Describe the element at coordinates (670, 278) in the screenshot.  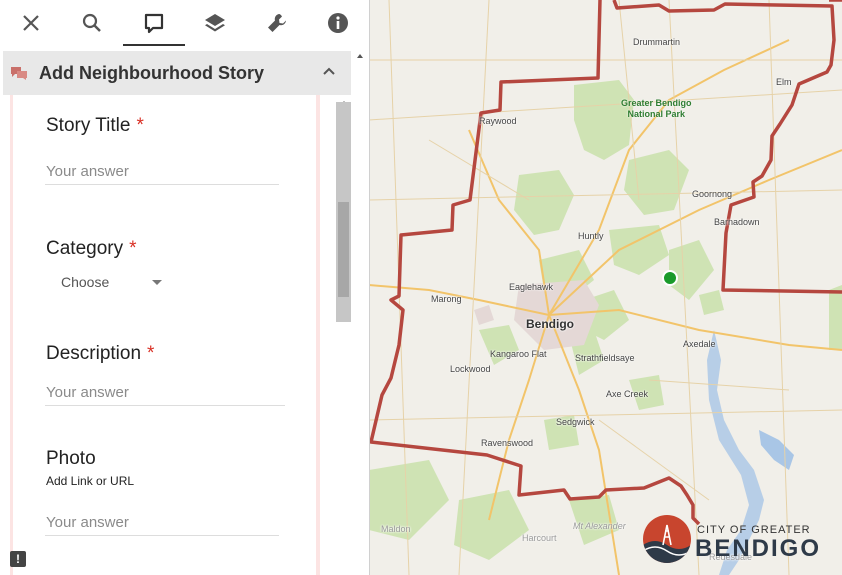
I see `location-marker` at that location.